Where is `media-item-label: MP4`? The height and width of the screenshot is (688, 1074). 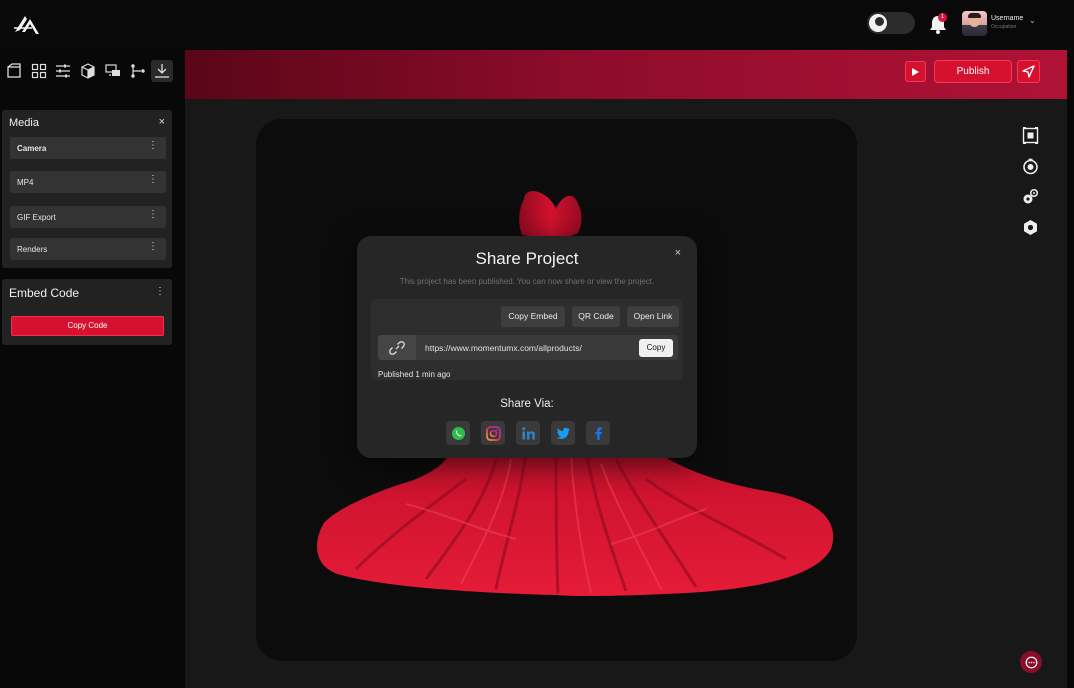 media-item-label: MP4 is located at coordinates (25, 182).